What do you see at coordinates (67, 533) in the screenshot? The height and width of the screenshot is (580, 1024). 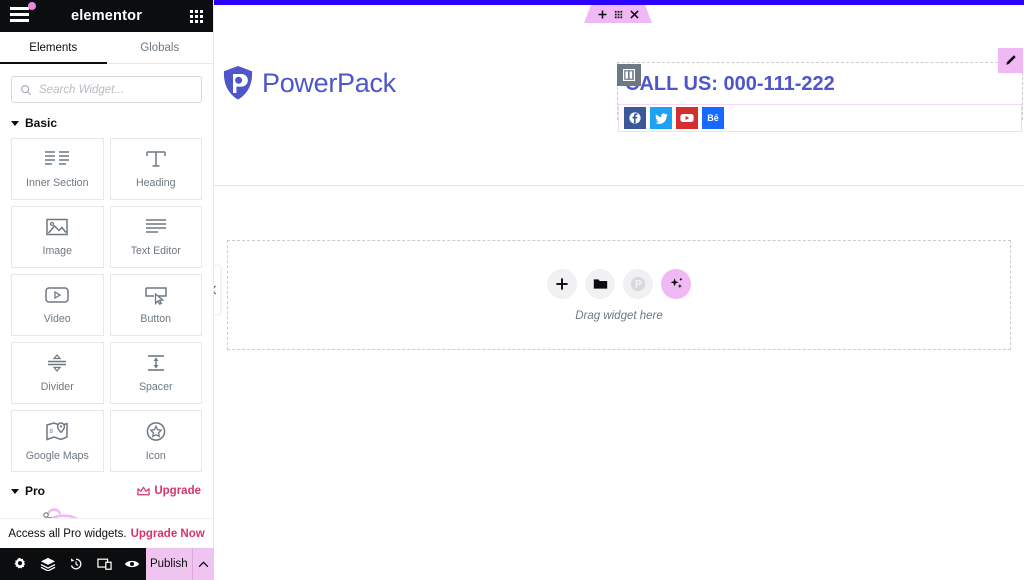 I see `pro-banner-text: Access all Pro widgets.` at bounding box center [67, 533].